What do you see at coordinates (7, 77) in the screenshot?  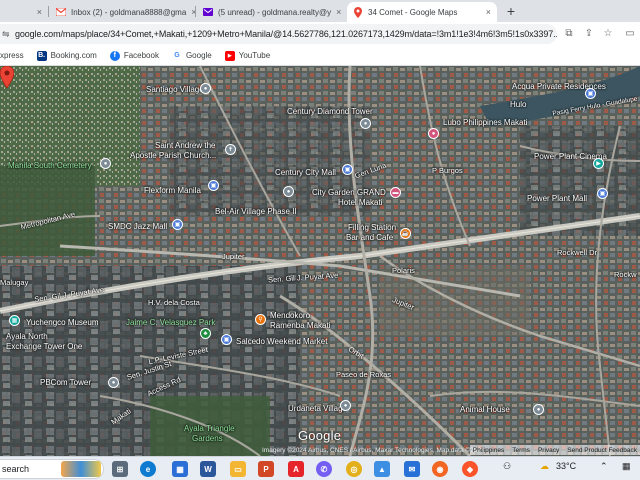 I see `selected-location-pin-icon` at bounding box center [7, 77].